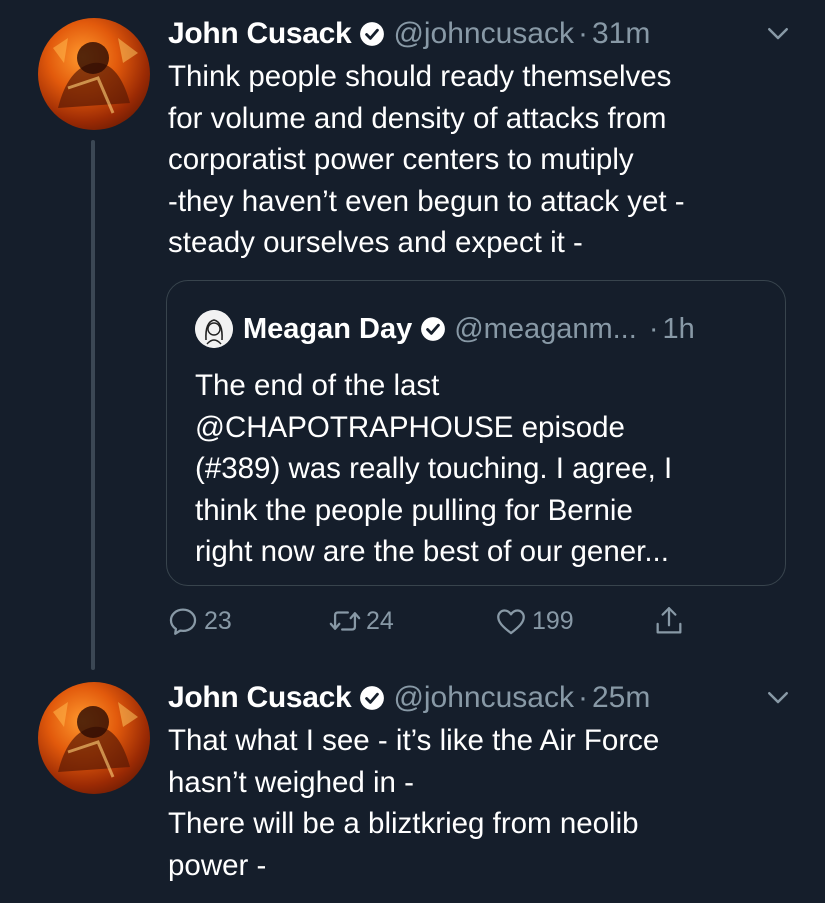  I want to click on reply-button: 23, so click(199, 621).